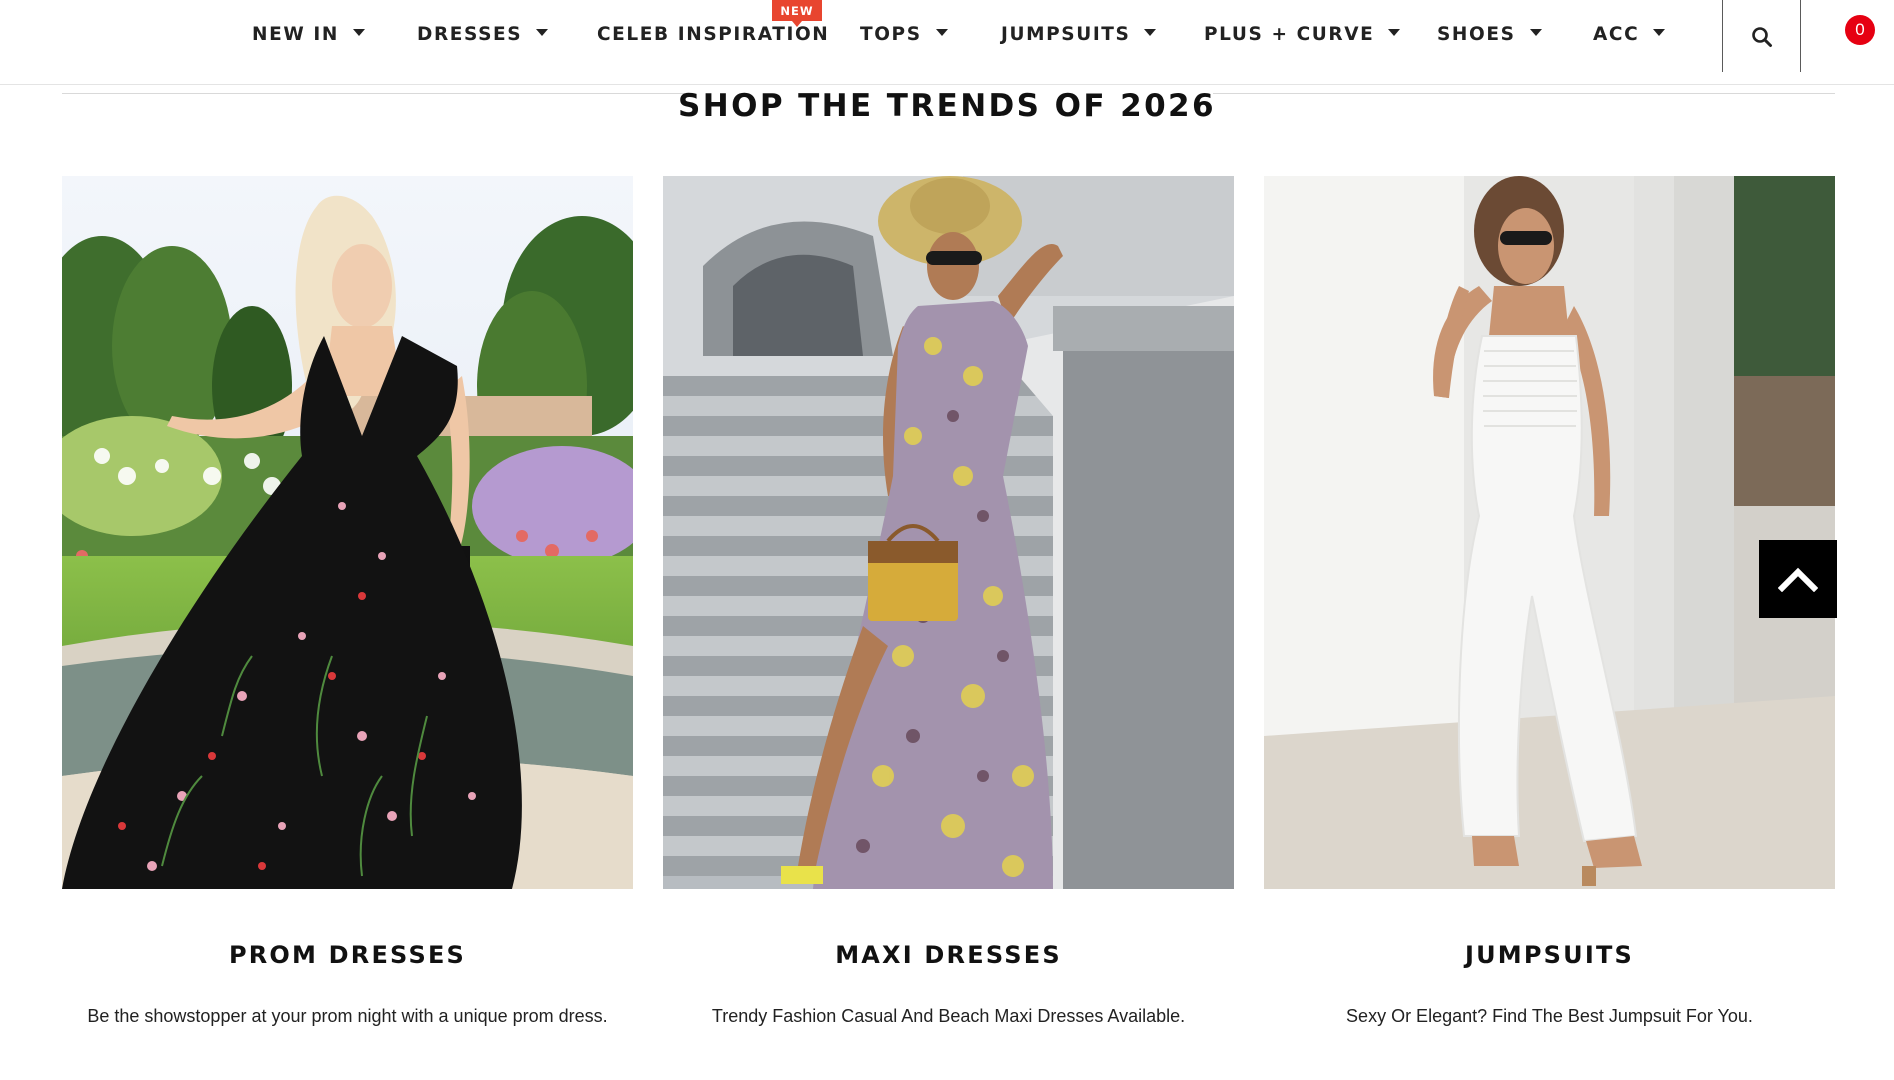 This screenshot has width=1894, height=1080. Describe the element at coordinates (1860, 30) in the screenshot. I see `cart-count-badge: 0` at that location.